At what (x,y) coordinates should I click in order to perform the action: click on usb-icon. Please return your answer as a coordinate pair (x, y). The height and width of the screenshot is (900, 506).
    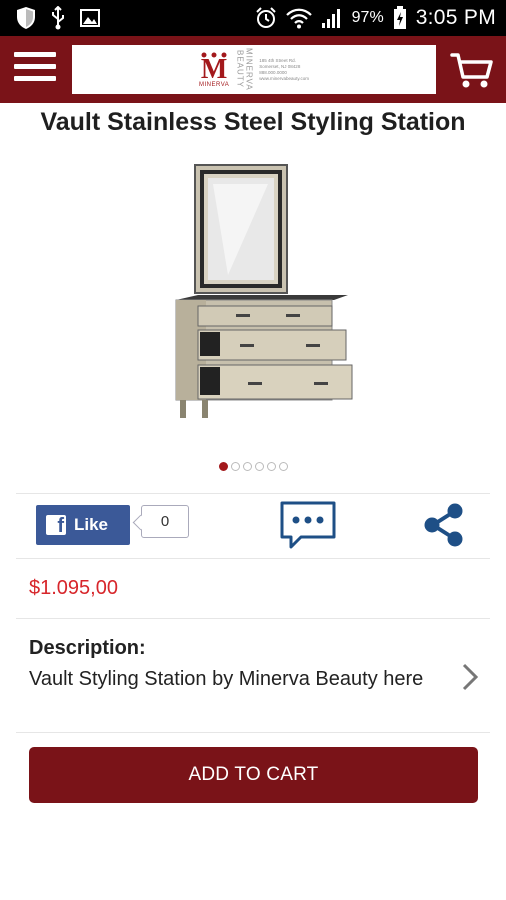
    Looking at the image, I should click on (58, 18).